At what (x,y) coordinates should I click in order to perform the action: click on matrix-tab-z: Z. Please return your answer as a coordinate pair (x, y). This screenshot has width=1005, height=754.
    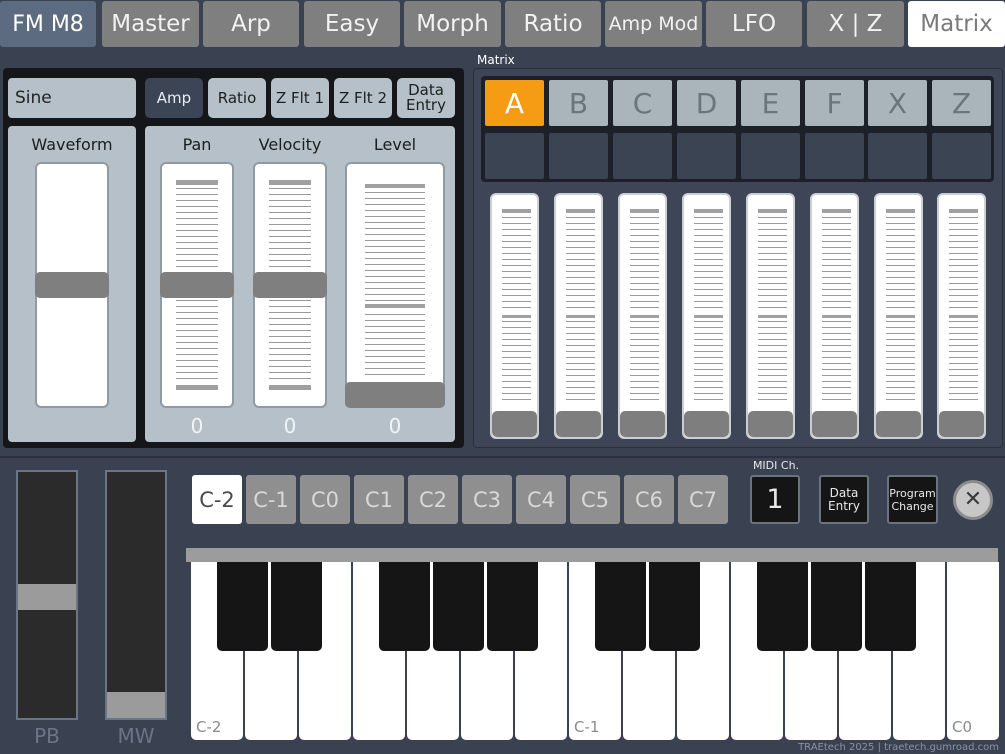
    Looking at the image, I should click on (961, 103).